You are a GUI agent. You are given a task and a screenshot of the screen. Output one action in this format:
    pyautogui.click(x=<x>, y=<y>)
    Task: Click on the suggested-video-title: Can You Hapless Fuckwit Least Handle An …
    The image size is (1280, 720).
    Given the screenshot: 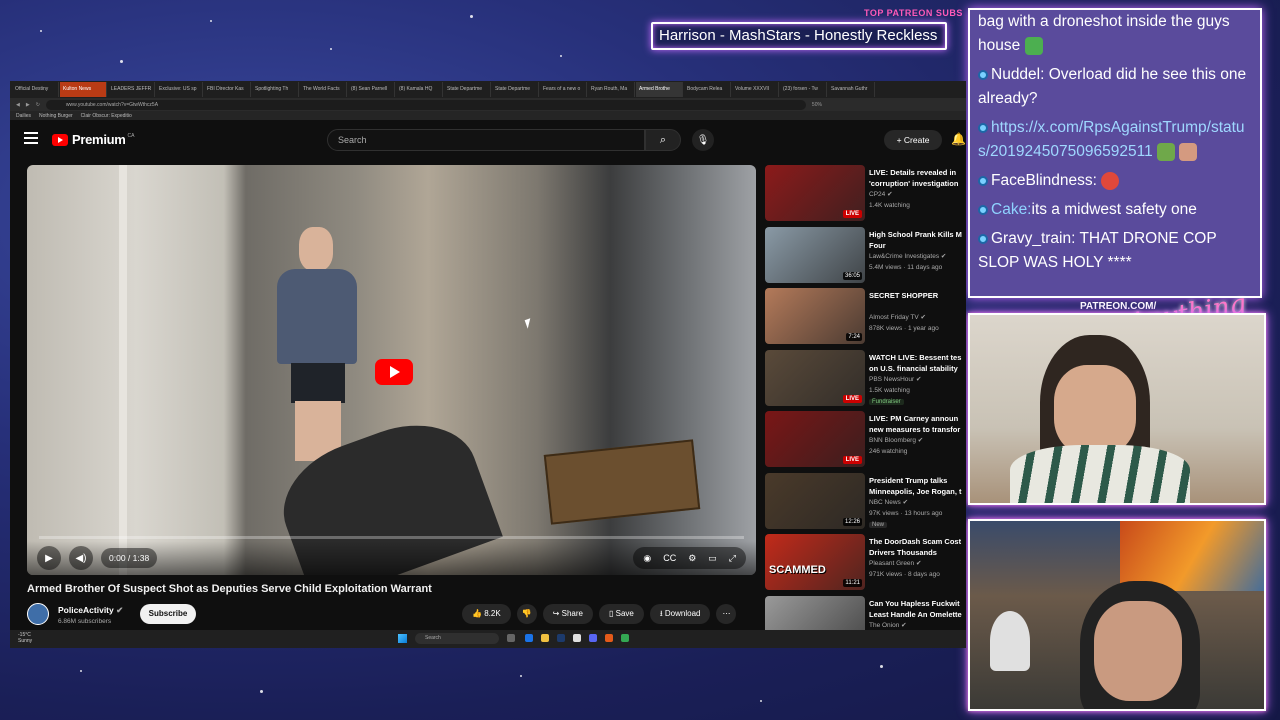 What is the action you would take?
    pyautogui.click(x=917, y=609)
    